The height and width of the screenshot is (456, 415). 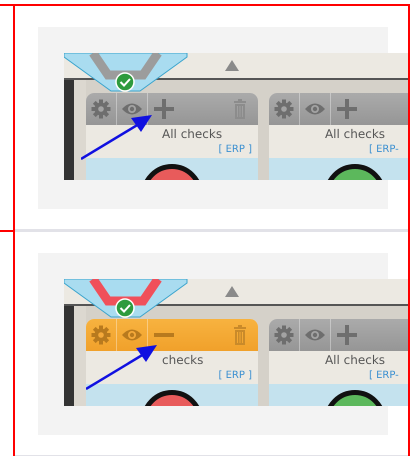 What do you see at coordinates (182, 360) in the screenshot?
I see `card-title: checks` at bounding box center [182, 360].